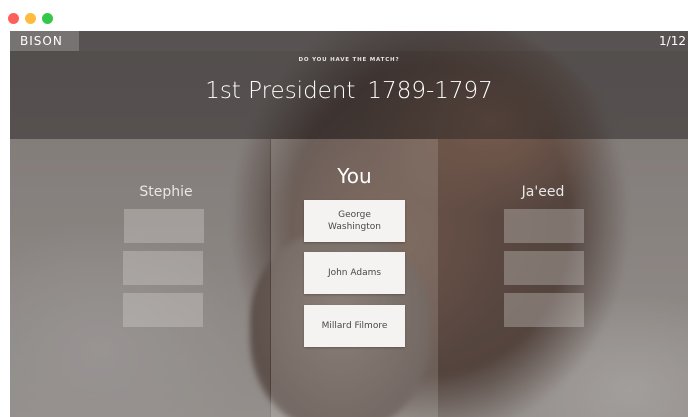 Image resolution: width=688 pixels, height=417 pixels. Describe the element at coordinates (349, 41) in the screenshot. I see `top-bar: BISON 1/12` at that location.